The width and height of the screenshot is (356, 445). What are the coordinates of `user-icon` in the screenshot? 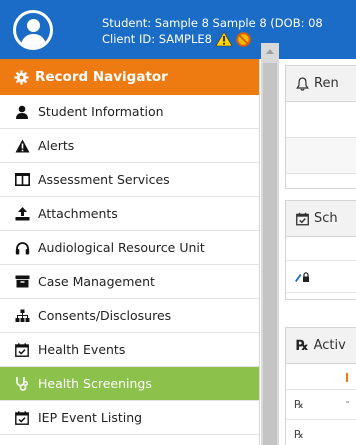 It's located at (22, 112).